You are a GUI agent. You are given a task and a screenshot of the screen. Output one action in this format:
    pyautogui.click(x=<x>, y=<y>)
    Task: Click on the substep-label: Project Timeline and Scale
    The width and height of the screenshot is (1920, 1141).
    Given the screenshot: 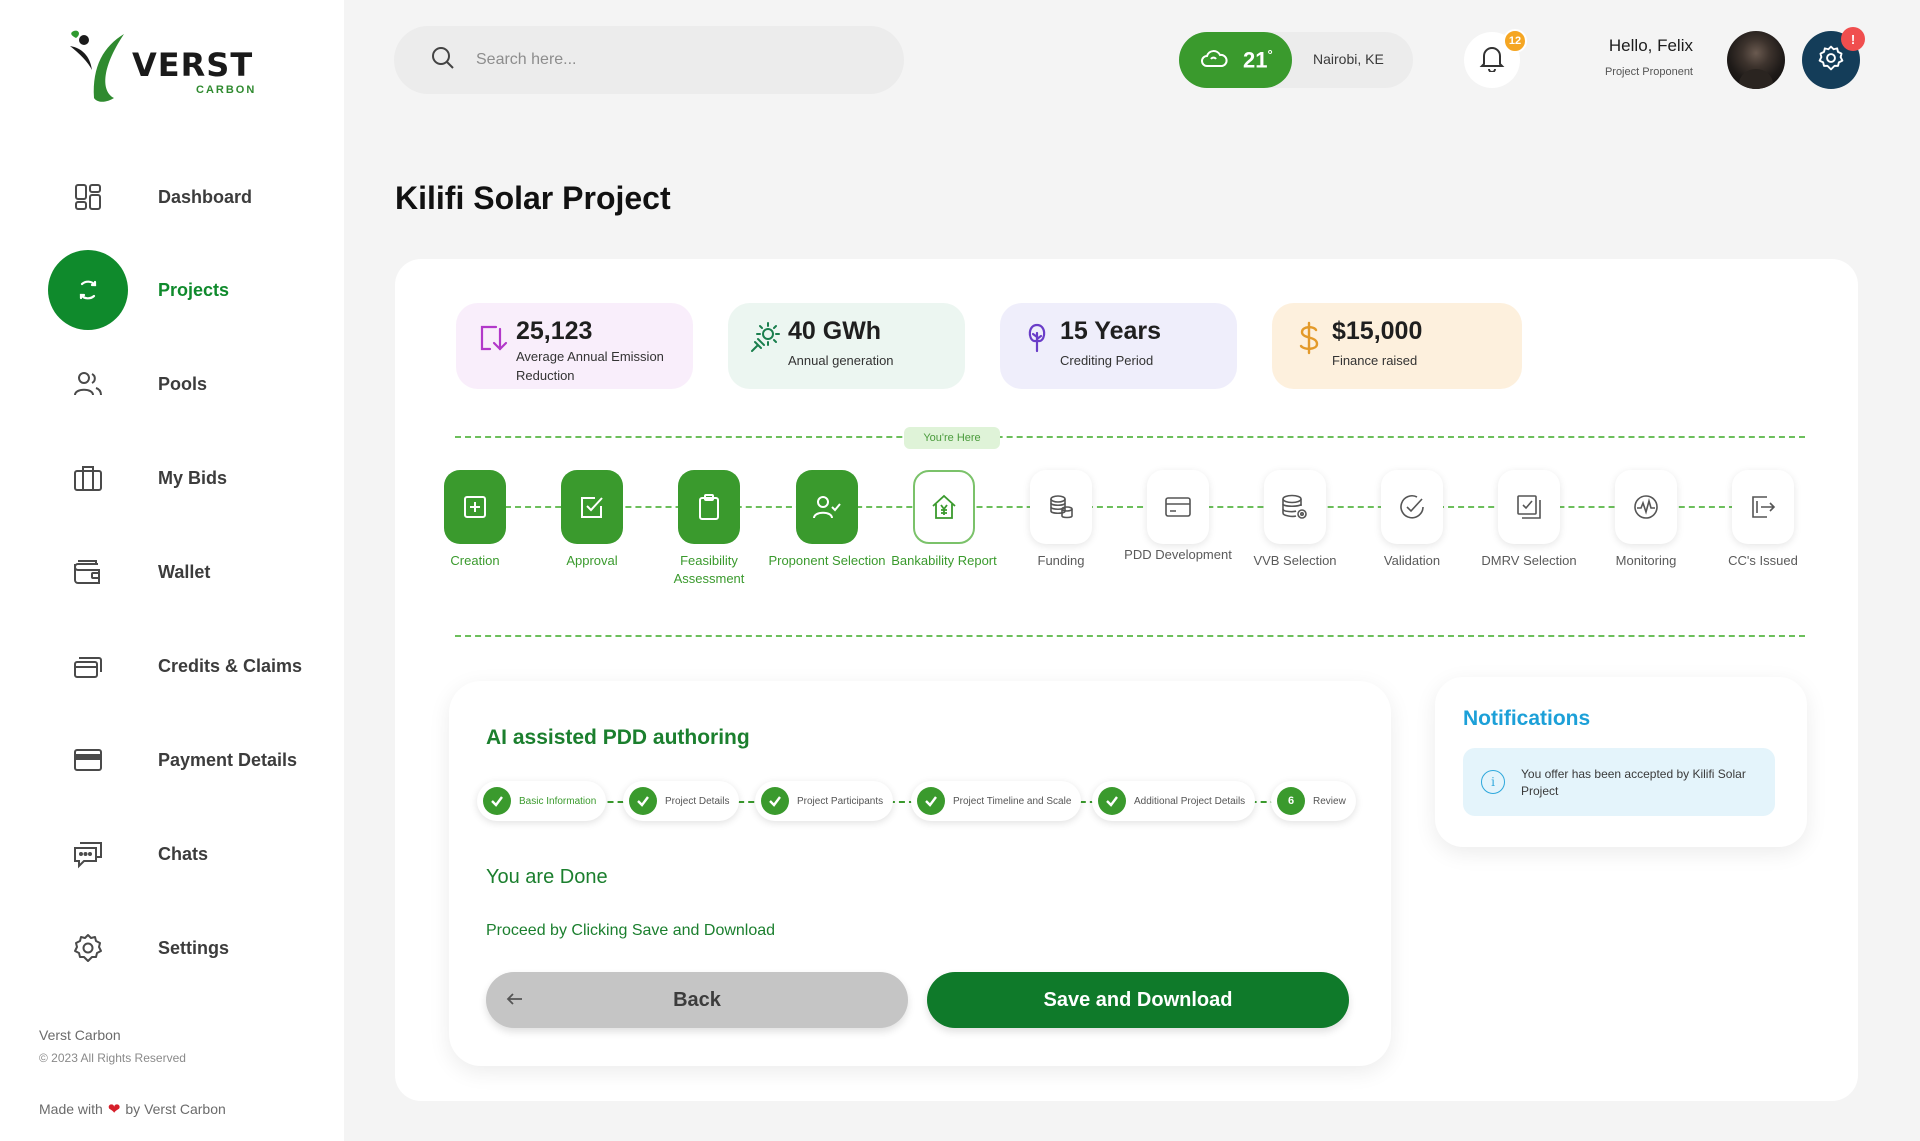 What is the action you would take?
    pyautogui.click(x=1012, y=801)
    